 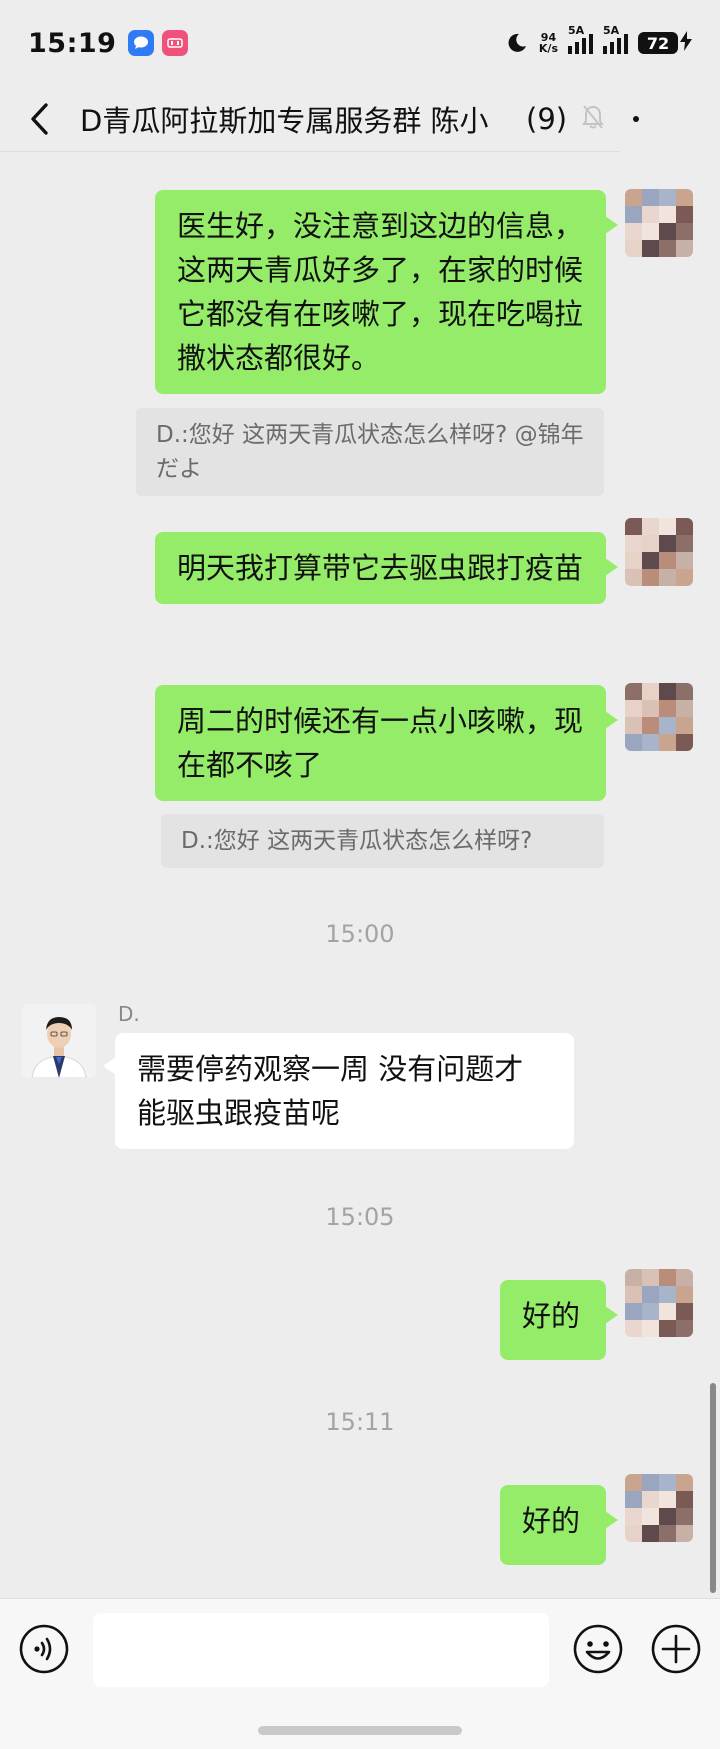 I want to click on emoji-icon, so click(x=598, y=1649).